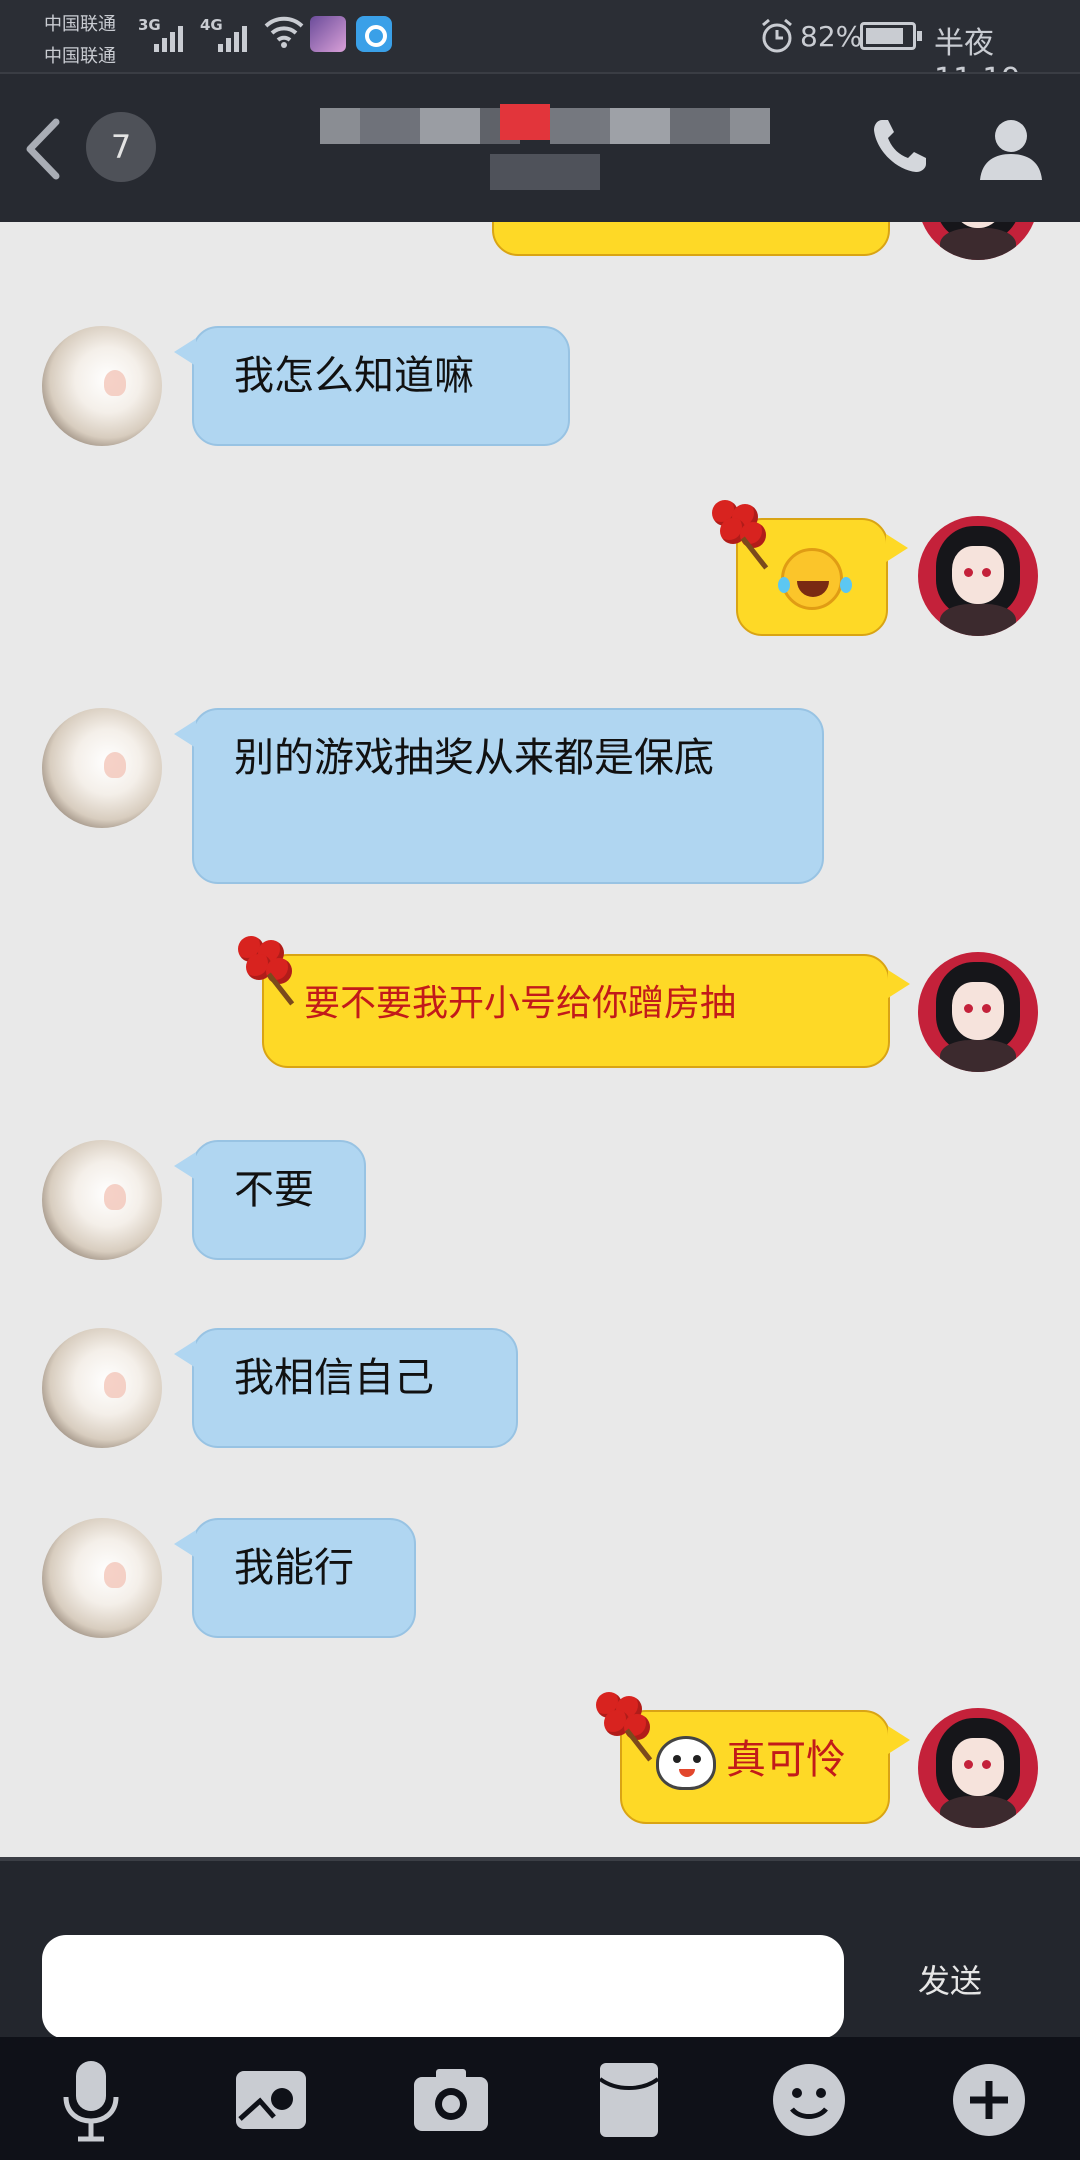  What do you see at coordinates (989, 2100) in the screenshot?
I see `plus-icon` at bounding box center [989, 2100].